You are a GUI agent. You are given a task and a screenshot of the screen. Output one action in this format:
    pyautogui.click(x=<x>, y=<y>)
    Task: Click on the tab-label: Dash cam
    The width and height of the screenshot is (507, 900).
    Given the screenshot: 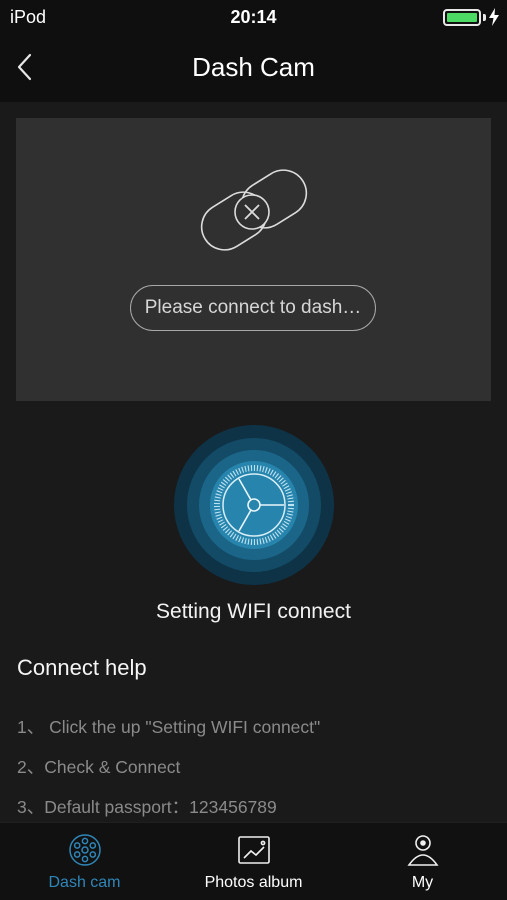 What is the action you would take?
    pyautogui.click(x=84, y=882)
    